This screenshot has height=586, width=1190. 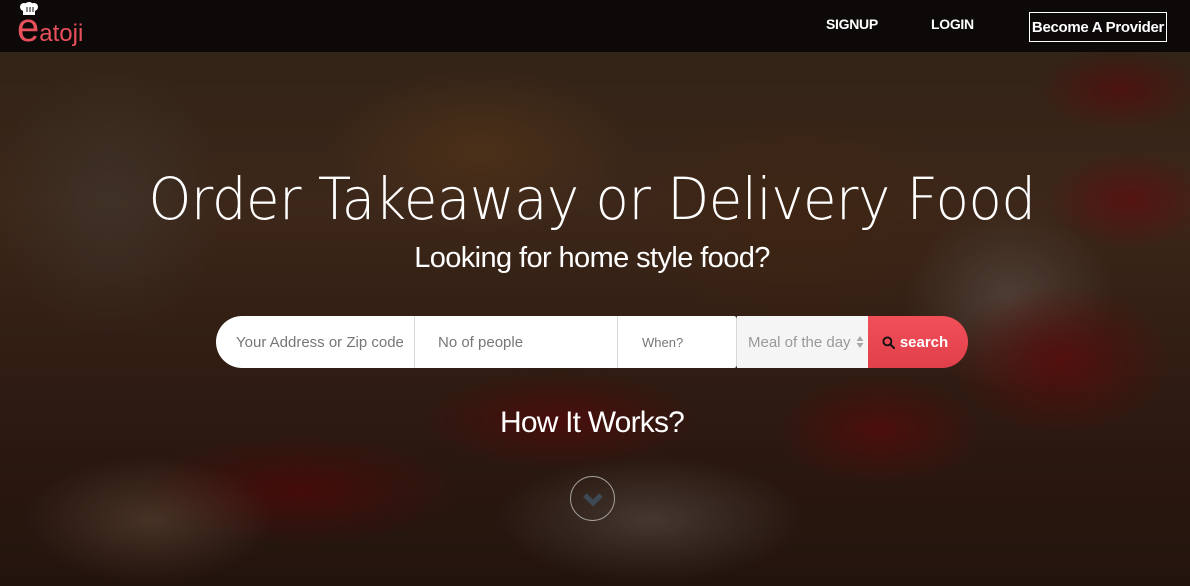 I want to click on search-button-label: search, so click(x=924, y=342).